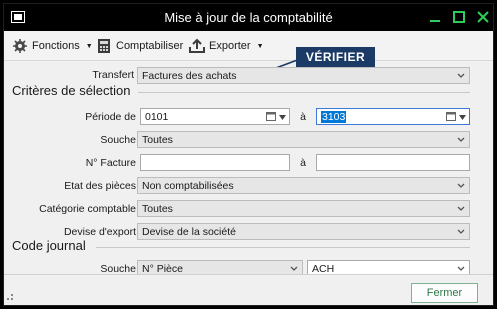 Image resolution: width=497 pixels, height=309 pixels. Describe the element at coordinates (393, 116) in the screenshot. I see `periode-to-field: 3103` at that location.